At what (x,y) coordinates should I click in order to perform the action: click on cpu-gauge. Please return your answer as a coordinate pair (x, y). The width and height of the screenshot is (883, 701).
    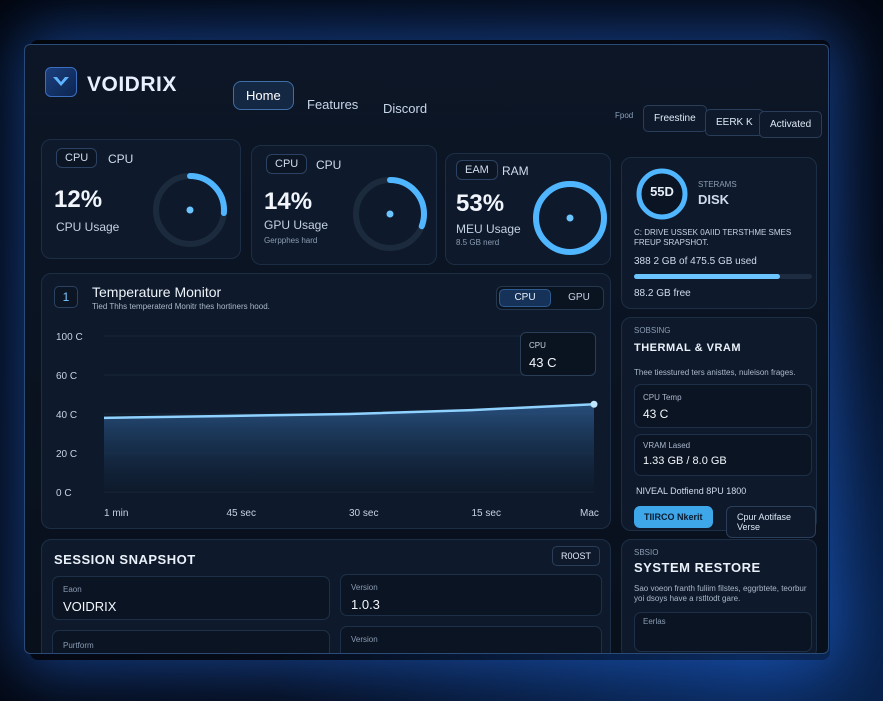
    Looking at the image, I should click on (190, 210).